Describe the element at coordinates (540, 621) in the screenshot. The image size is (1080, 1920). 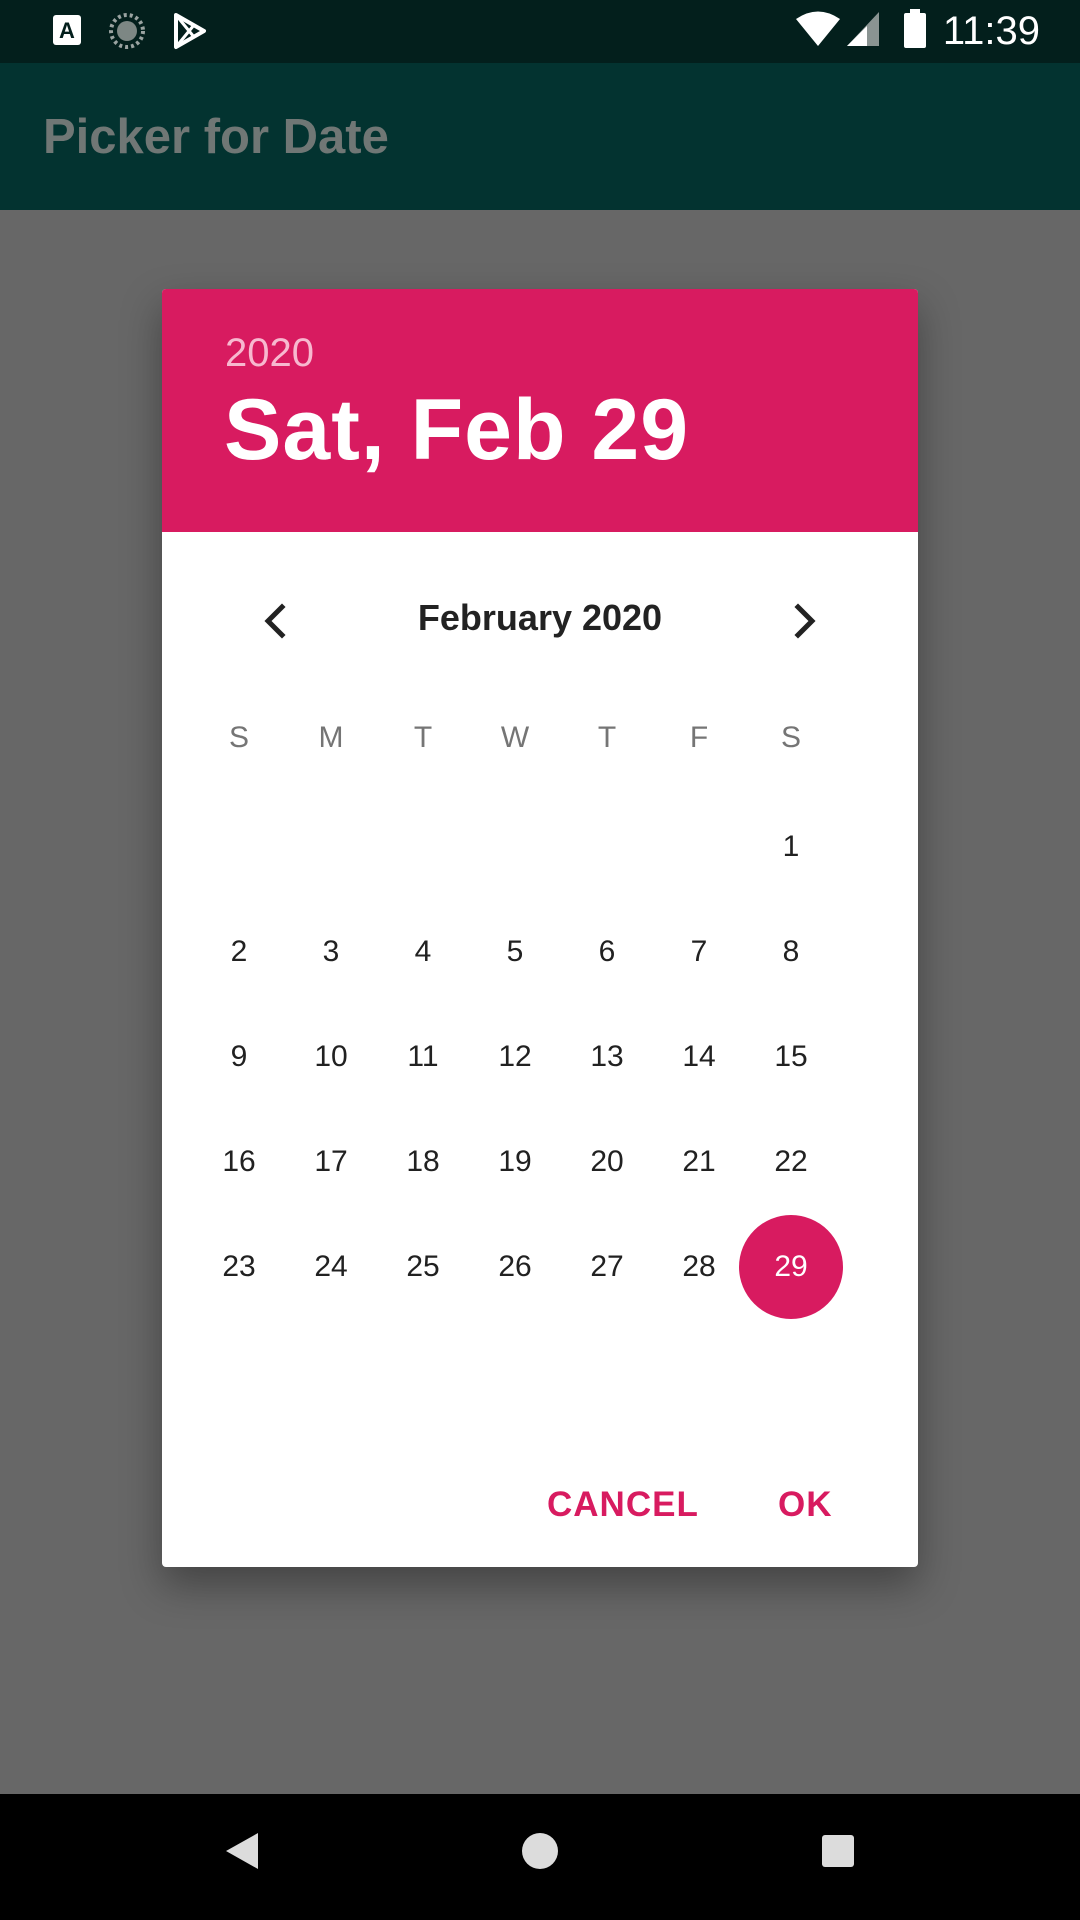
I see `month-navigation: February 2020` at that location.